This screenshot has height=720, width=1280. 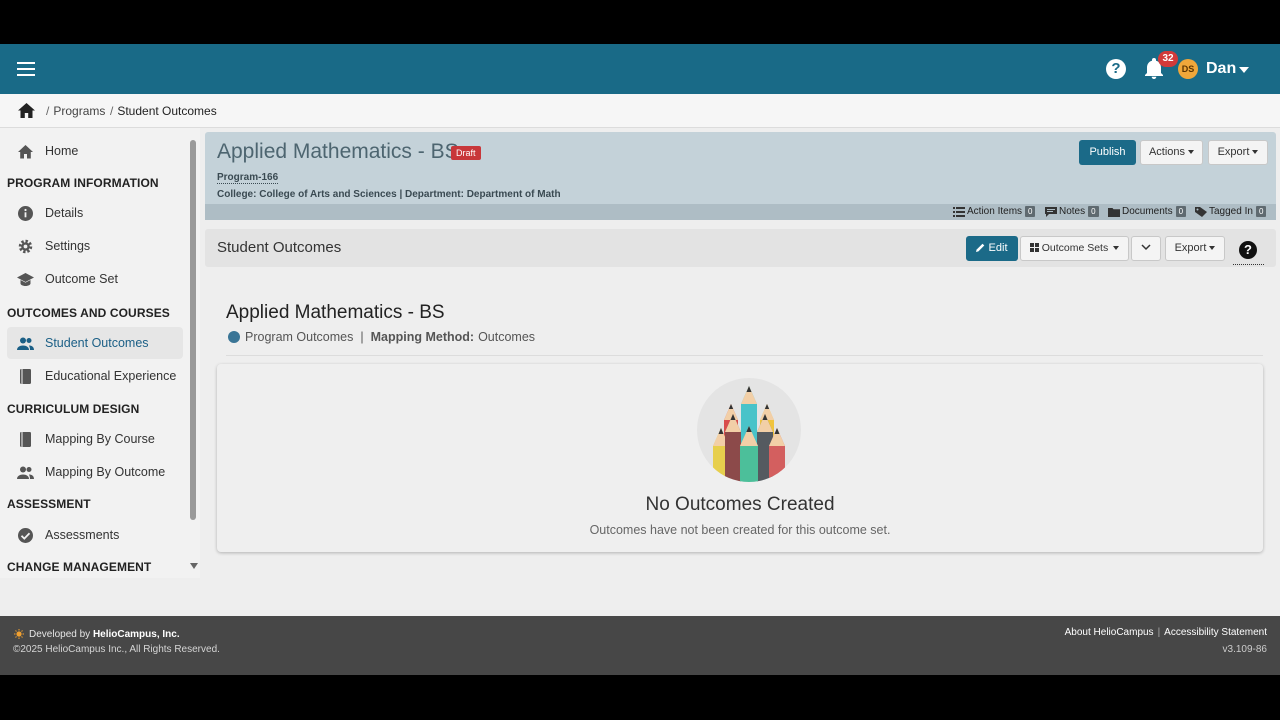 What do you see at coordinates (100, 439) in the screenshot?
I see `sidebar-item-label: Mapping By Course` at bounding box center [100, 439].